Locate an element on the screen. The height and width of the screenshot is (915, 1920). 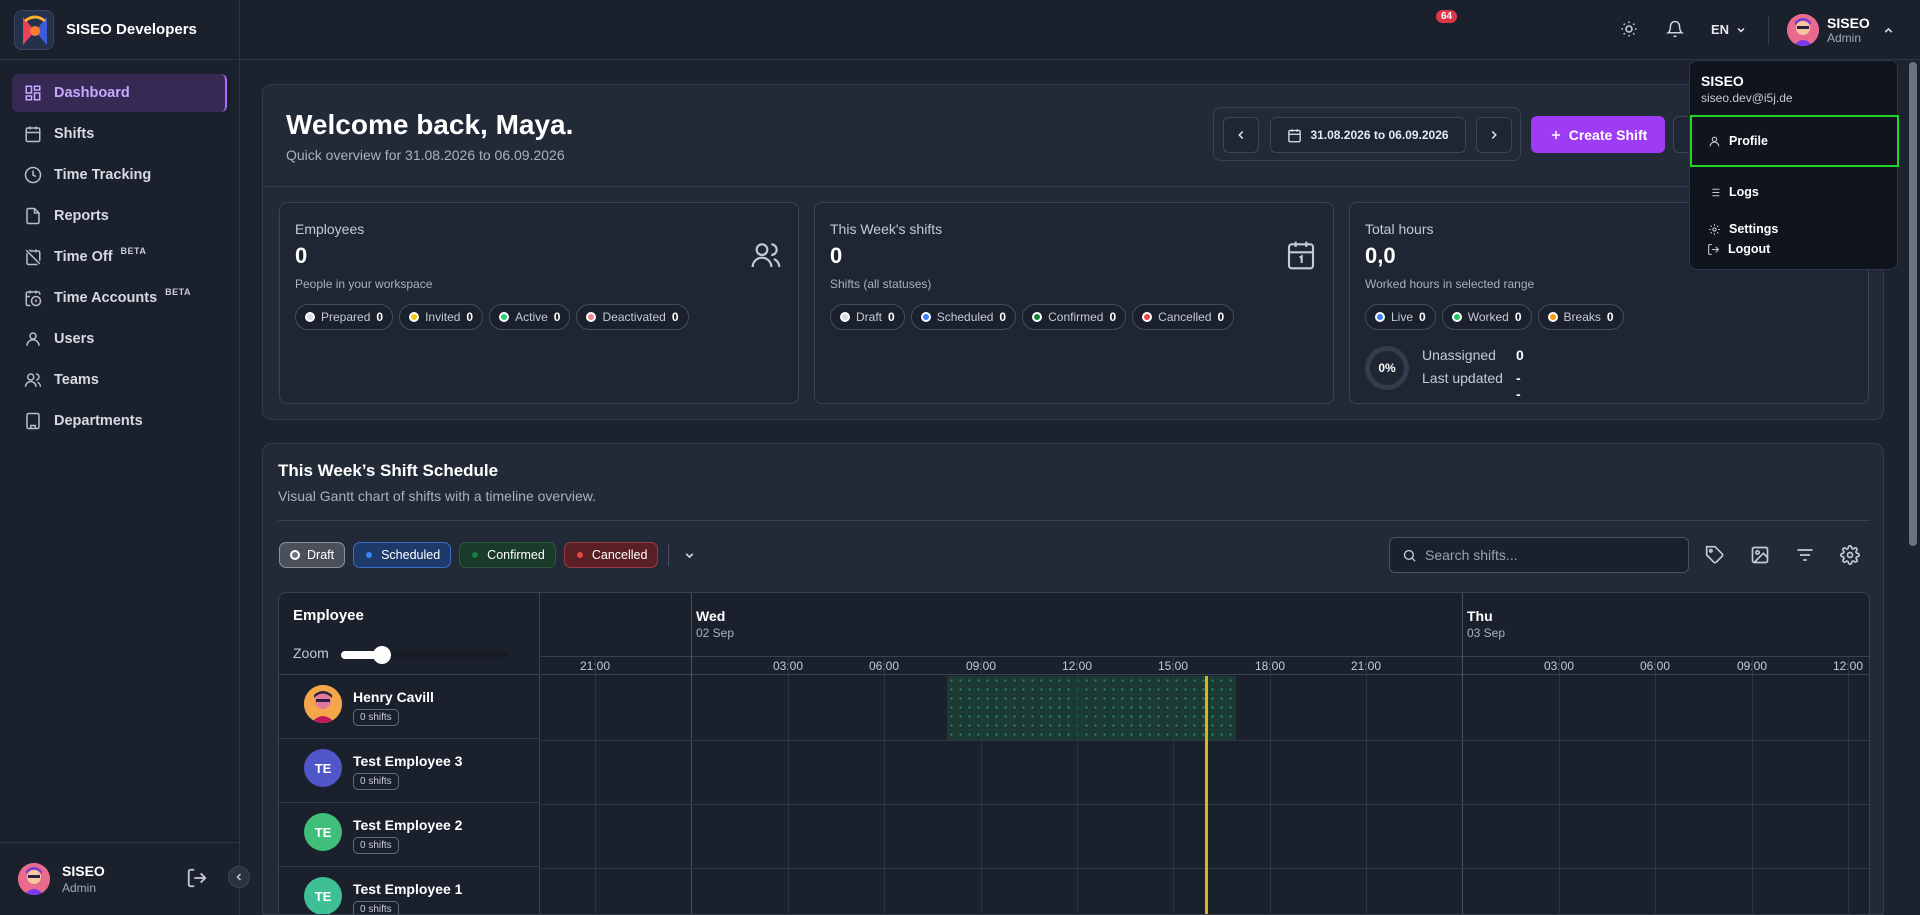
chip-deactivated: Deactivated 0 is located at coordinates (632, 317).